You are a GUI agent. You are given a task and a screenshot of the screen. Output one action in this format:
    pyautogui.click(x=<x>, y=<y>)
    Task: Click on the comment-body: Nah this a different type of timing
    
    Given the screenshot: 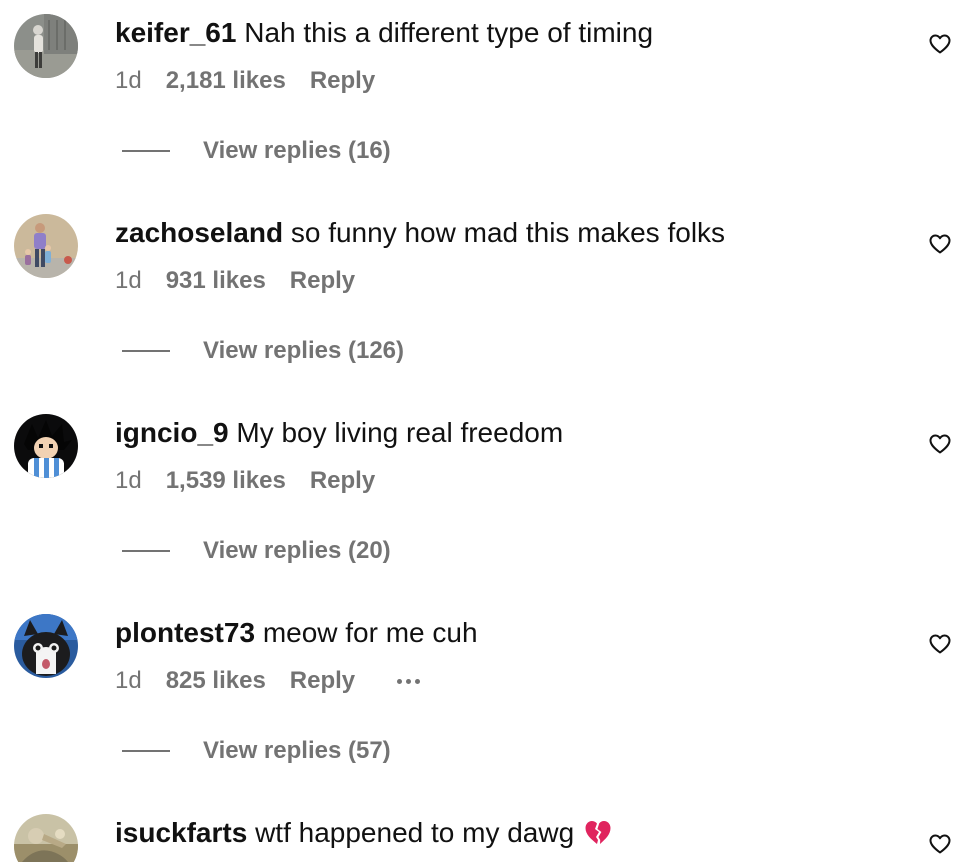 What is the action you would take?
    pyautogui.click(x=449, y=32)
    